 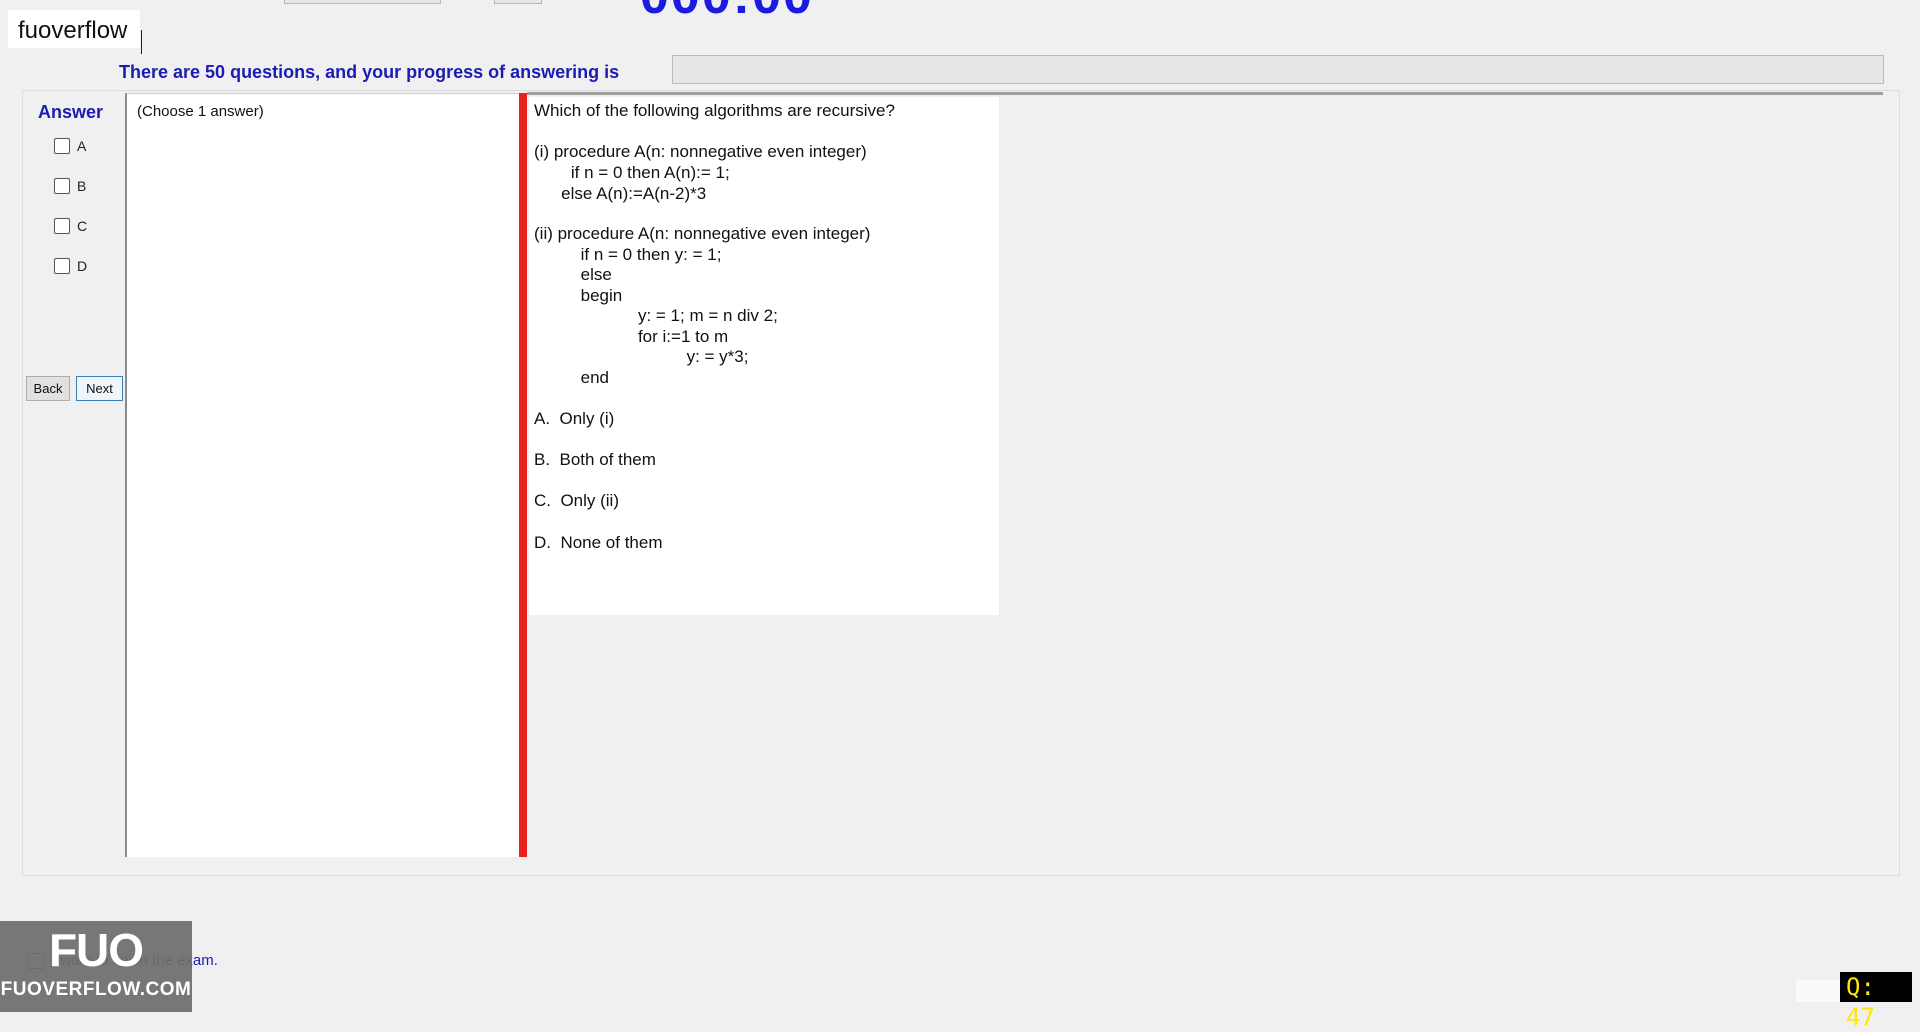 I want to click on question-line: begin, so click(x=590, y=295).